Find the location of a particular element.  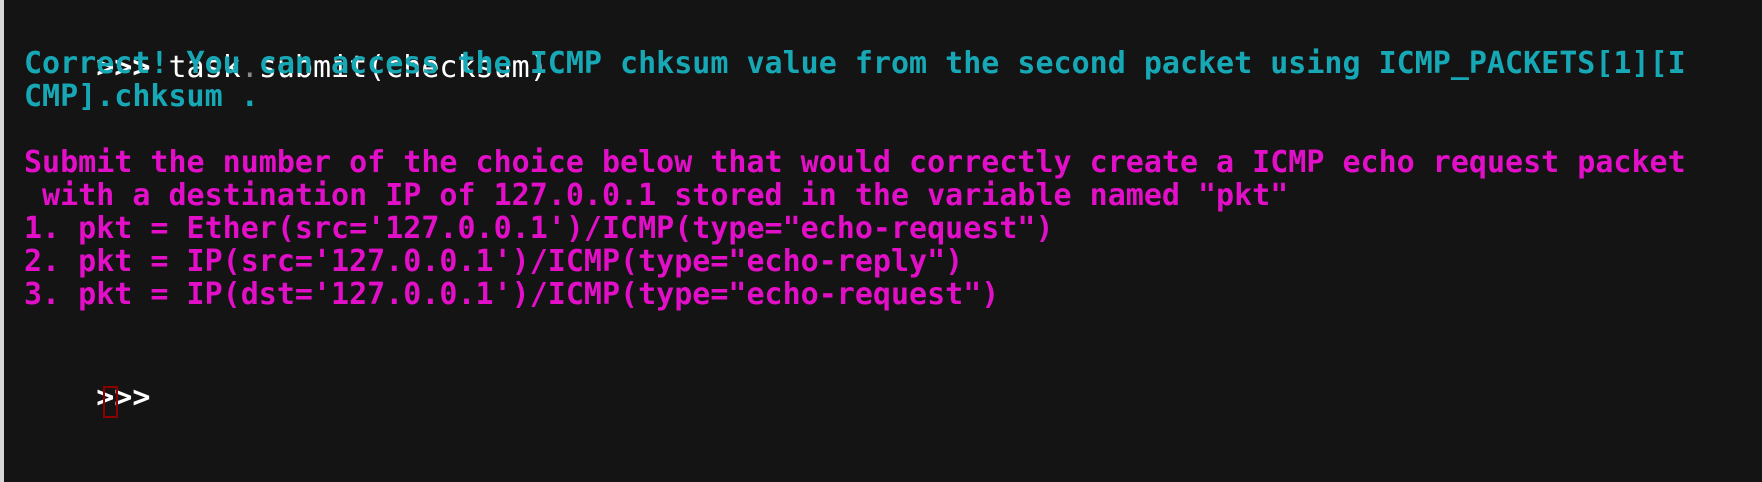

response-line: CMP].chksum . is located at coordinates (141, 96).